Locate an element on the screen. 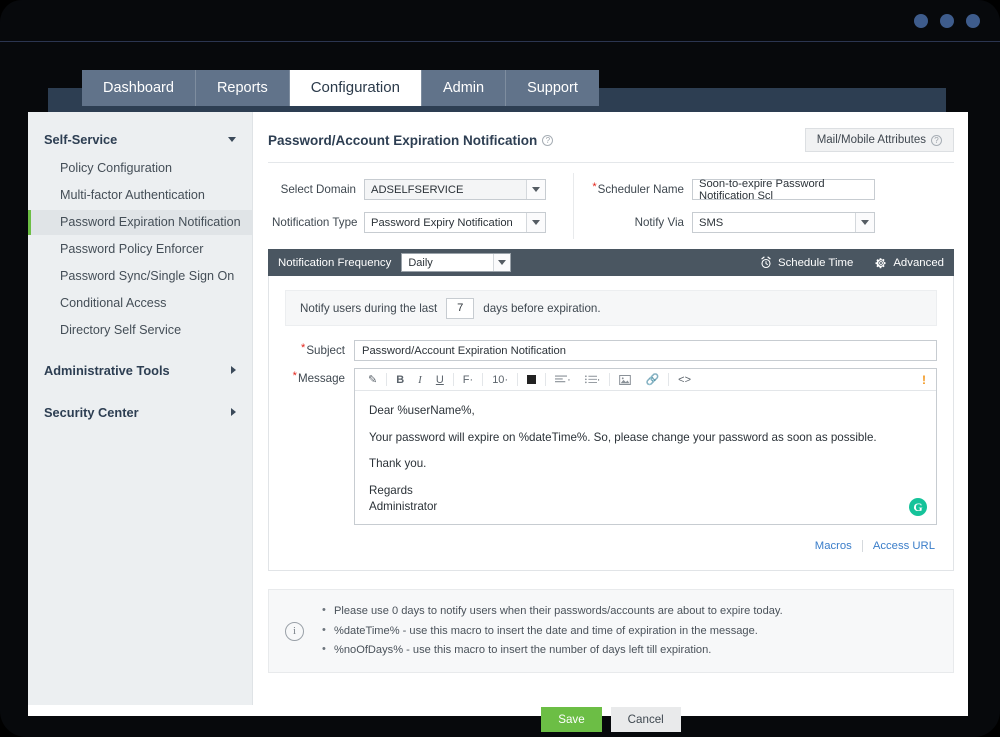 This screenshot has height=737, width=1000. scheduler-name-label: *Scheduler Name is located at coordinates (637, 188).